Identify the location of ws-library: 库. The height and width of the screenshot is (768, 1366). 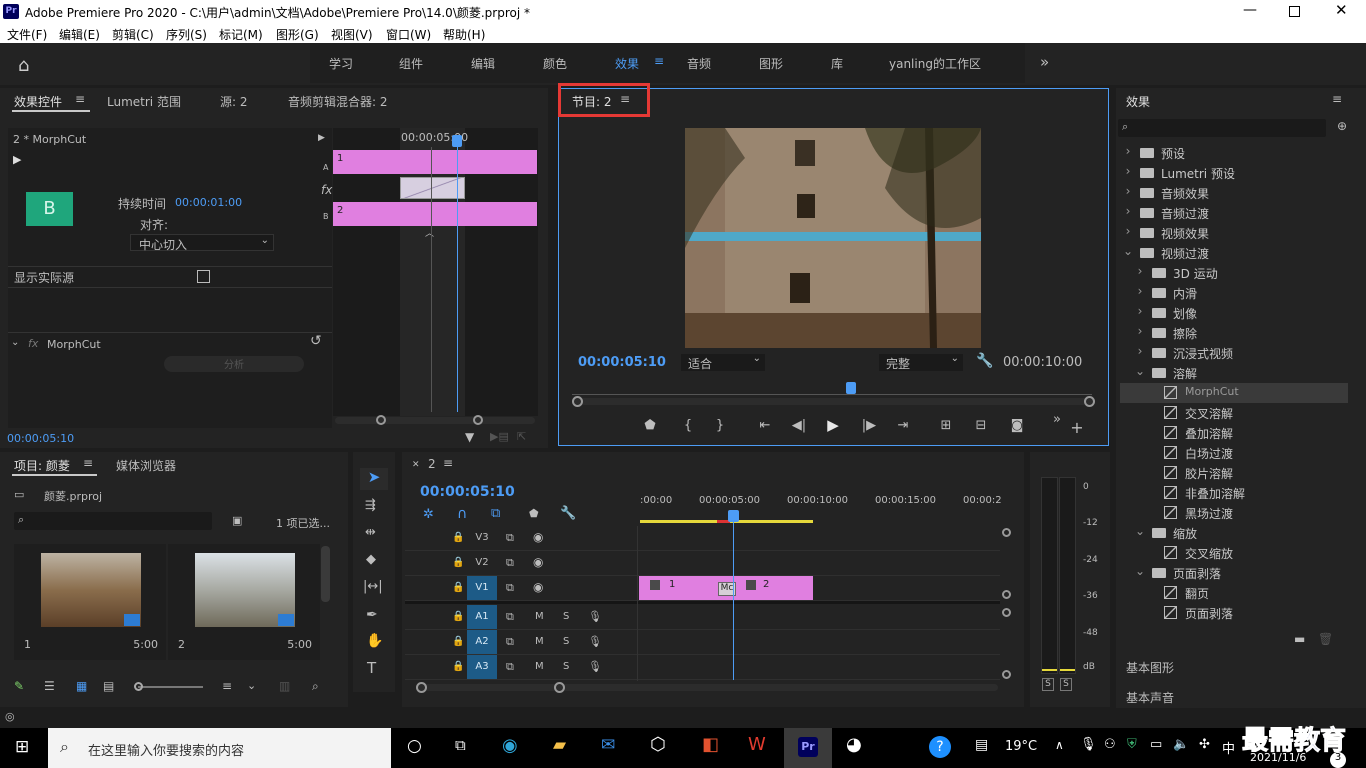
(837, 63).